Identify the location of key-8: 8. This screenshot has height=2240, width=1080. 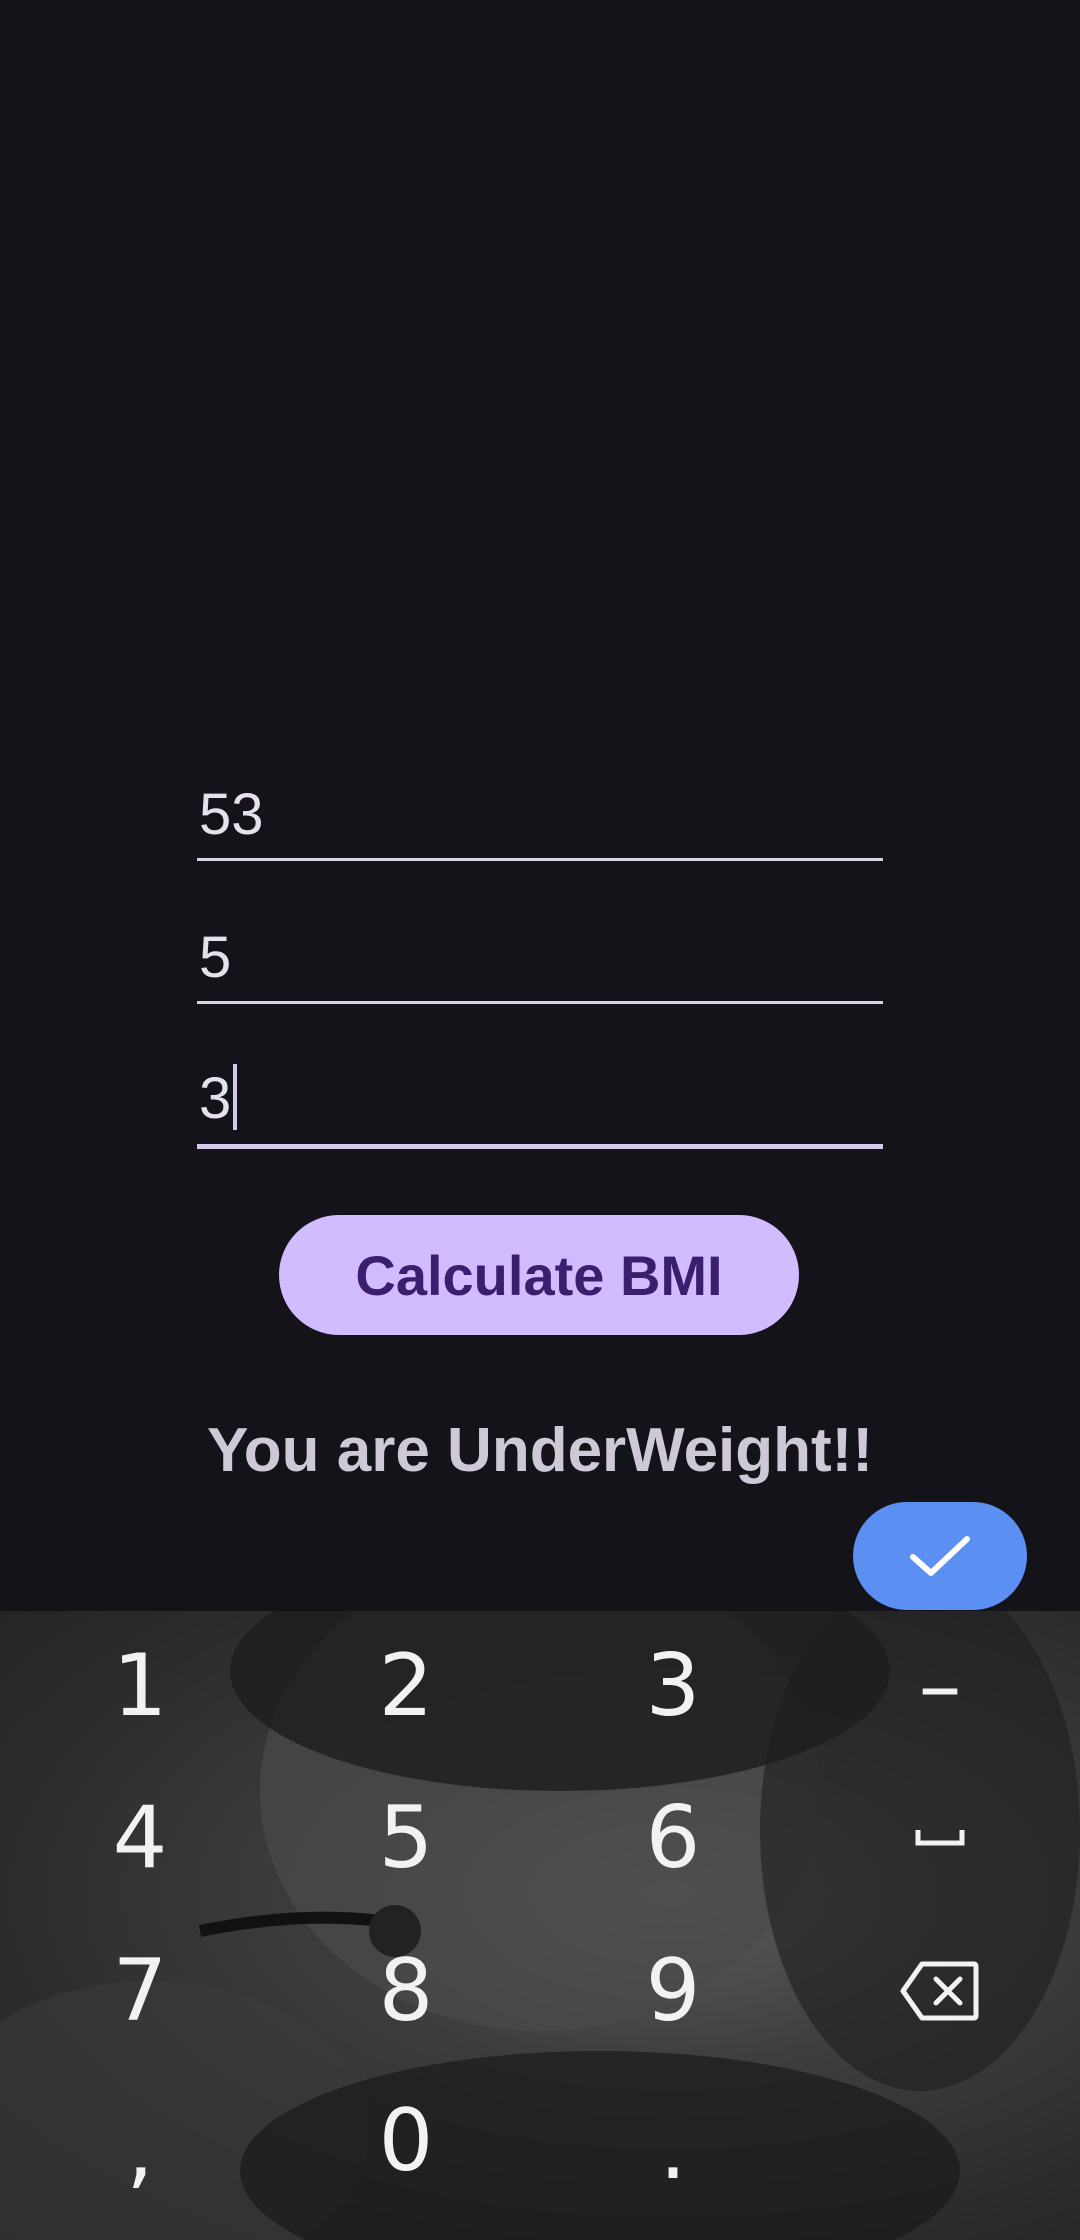
(406, 1991).